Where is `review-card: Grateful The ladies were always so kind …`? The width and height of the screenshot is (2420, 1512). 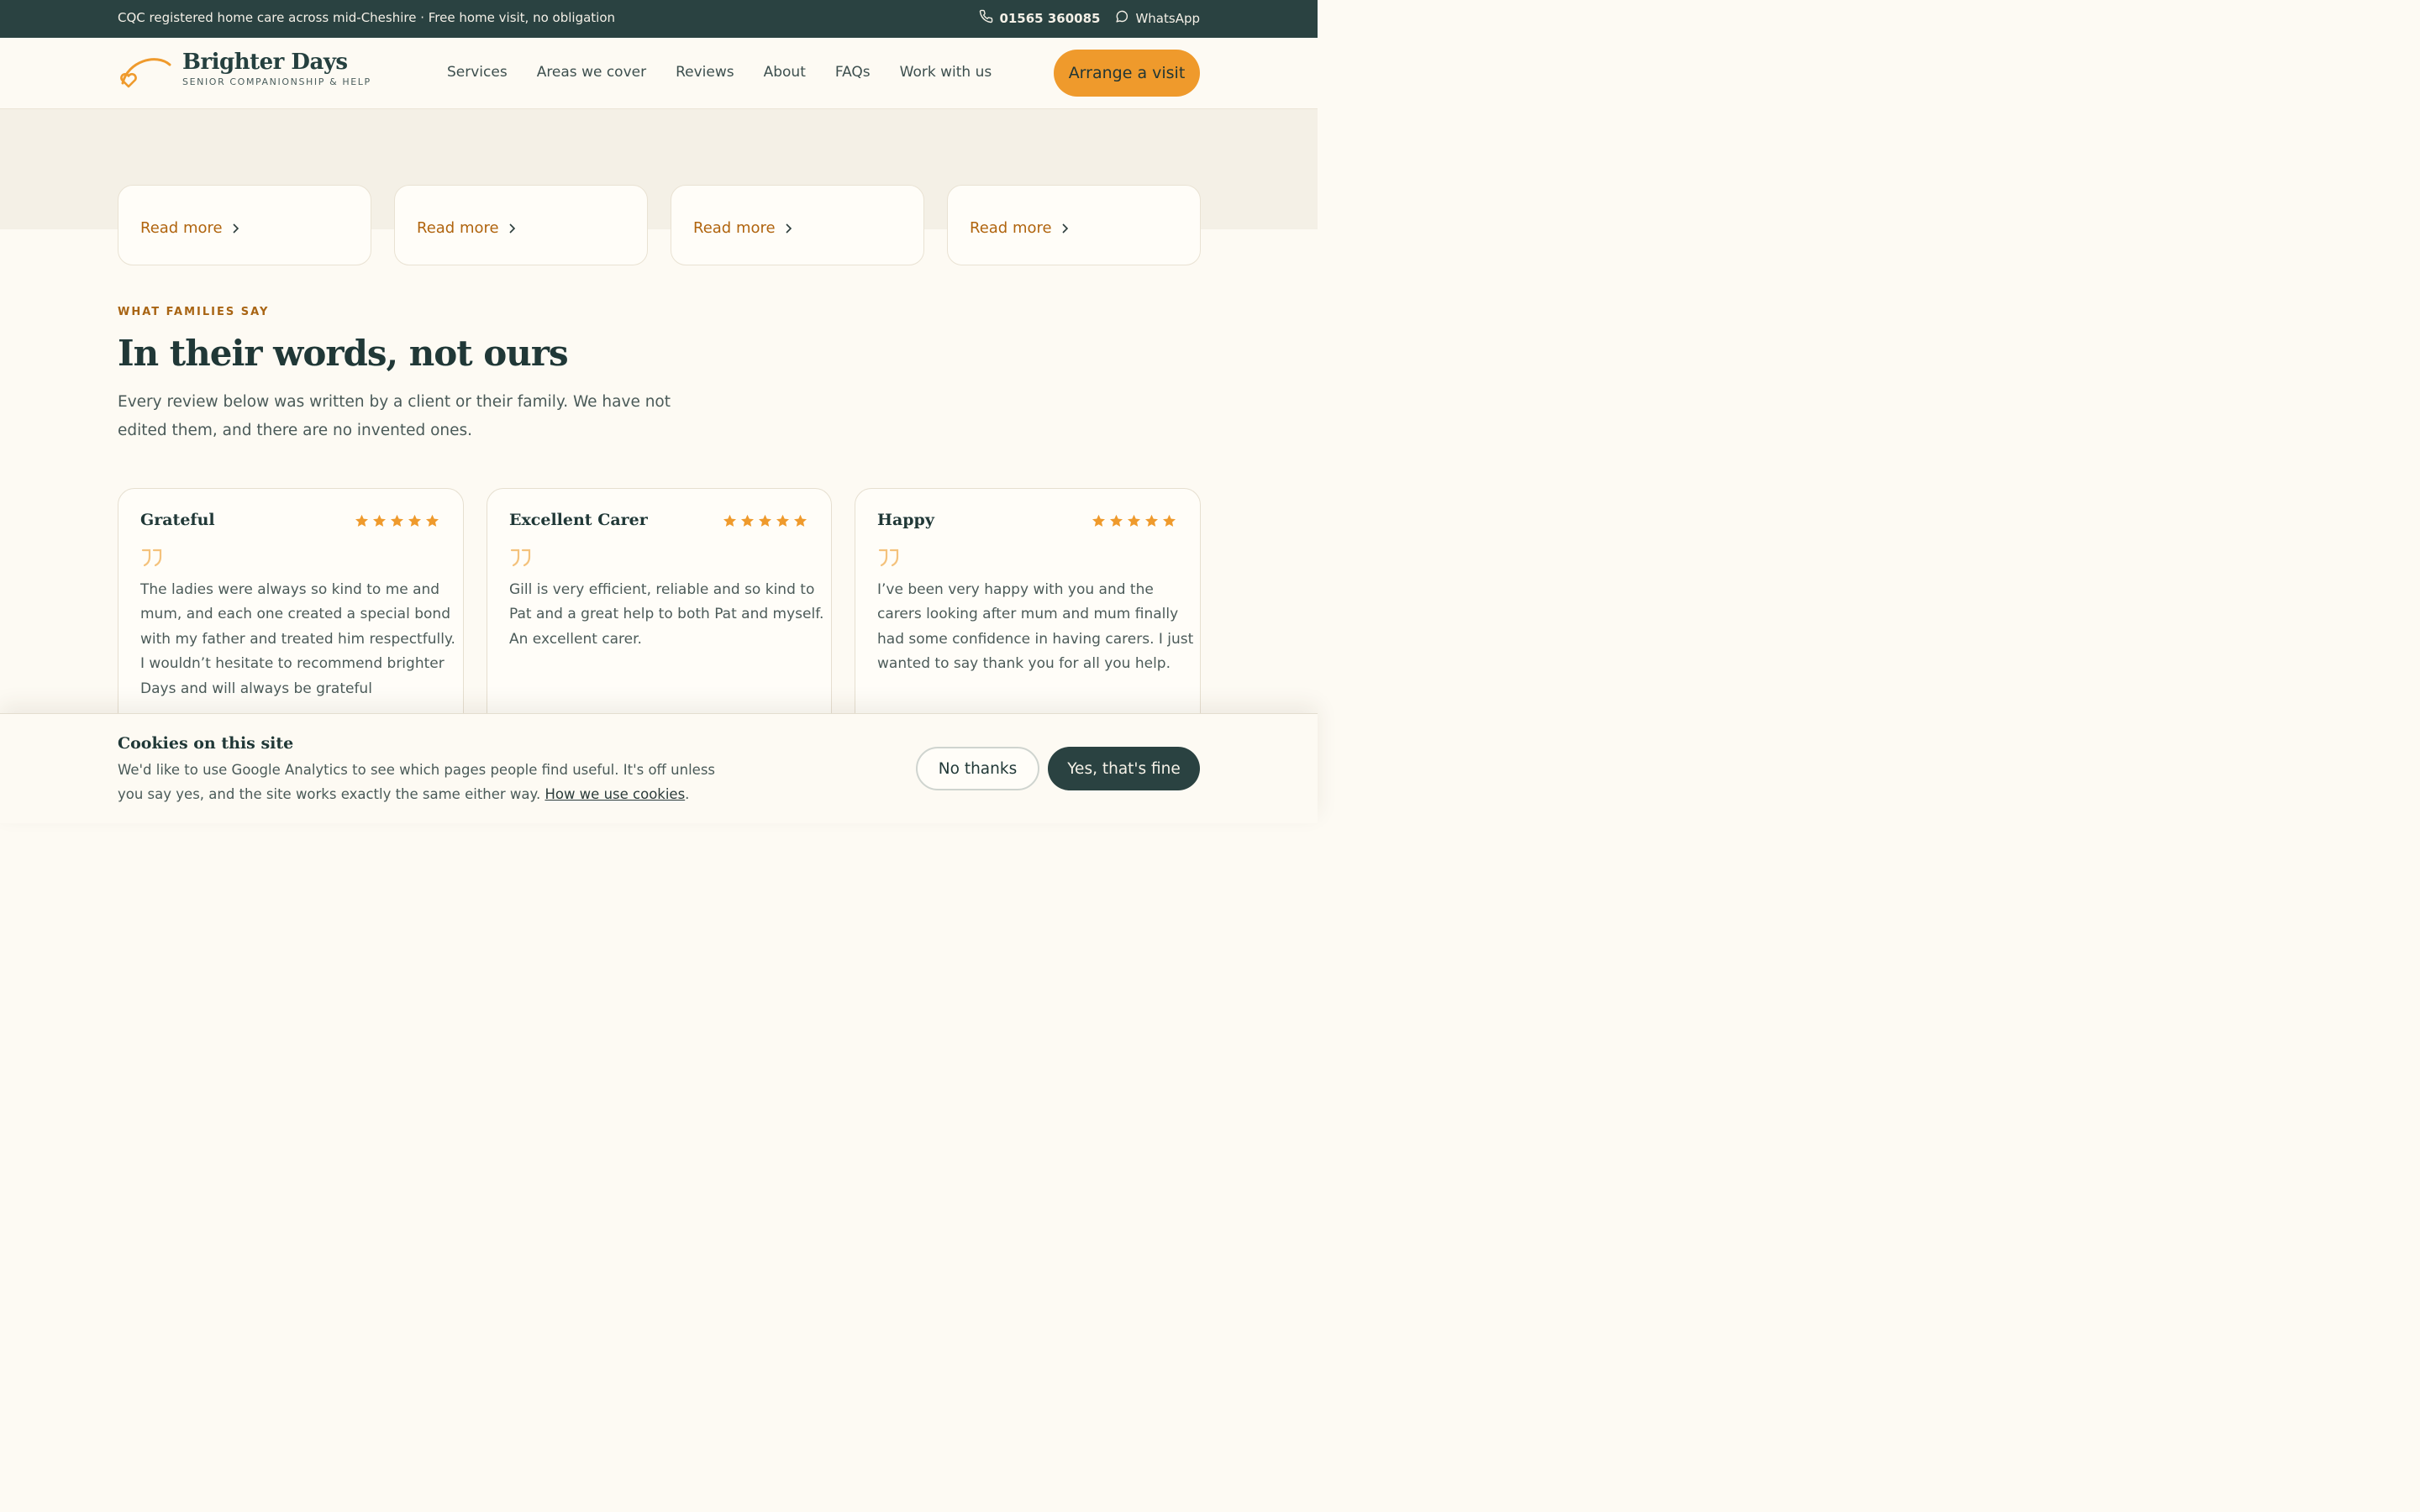
review-card: Grateful The ladies were always so kind … is located at coordinates (291, 614).